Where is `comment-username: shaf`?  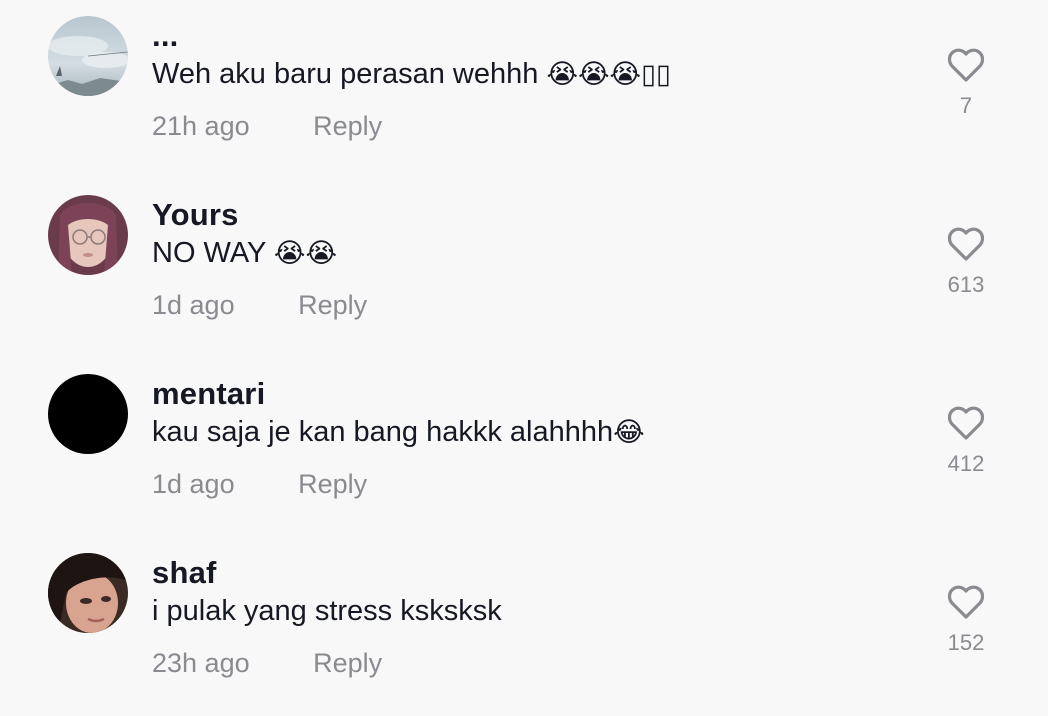 comment-username: shaf is located at coordinates (184, 573).